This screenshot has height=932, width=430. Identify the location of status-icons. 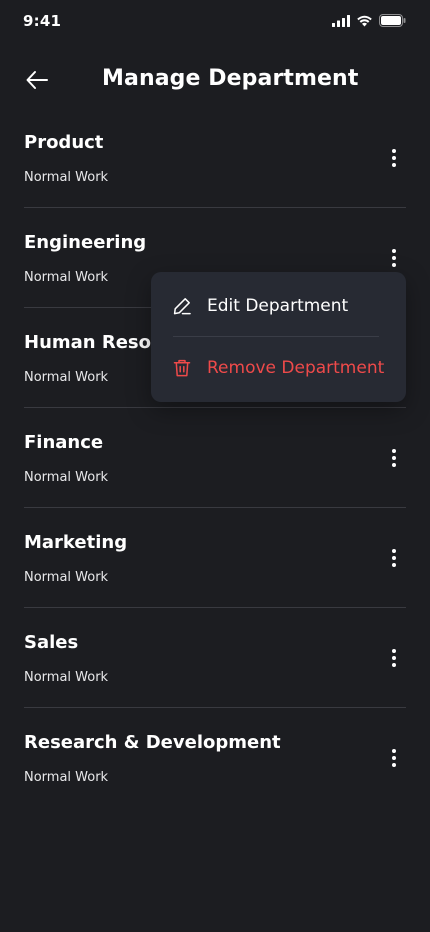
(369, 20).